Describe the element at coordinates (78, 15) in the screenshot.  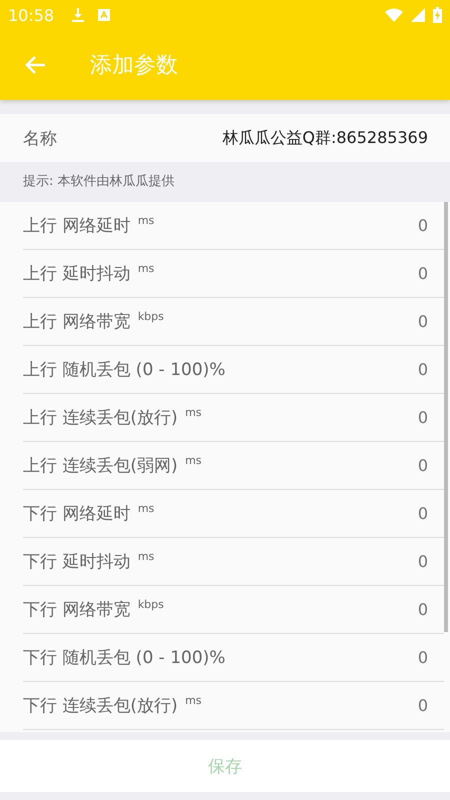
I see `download-icon` at that location.